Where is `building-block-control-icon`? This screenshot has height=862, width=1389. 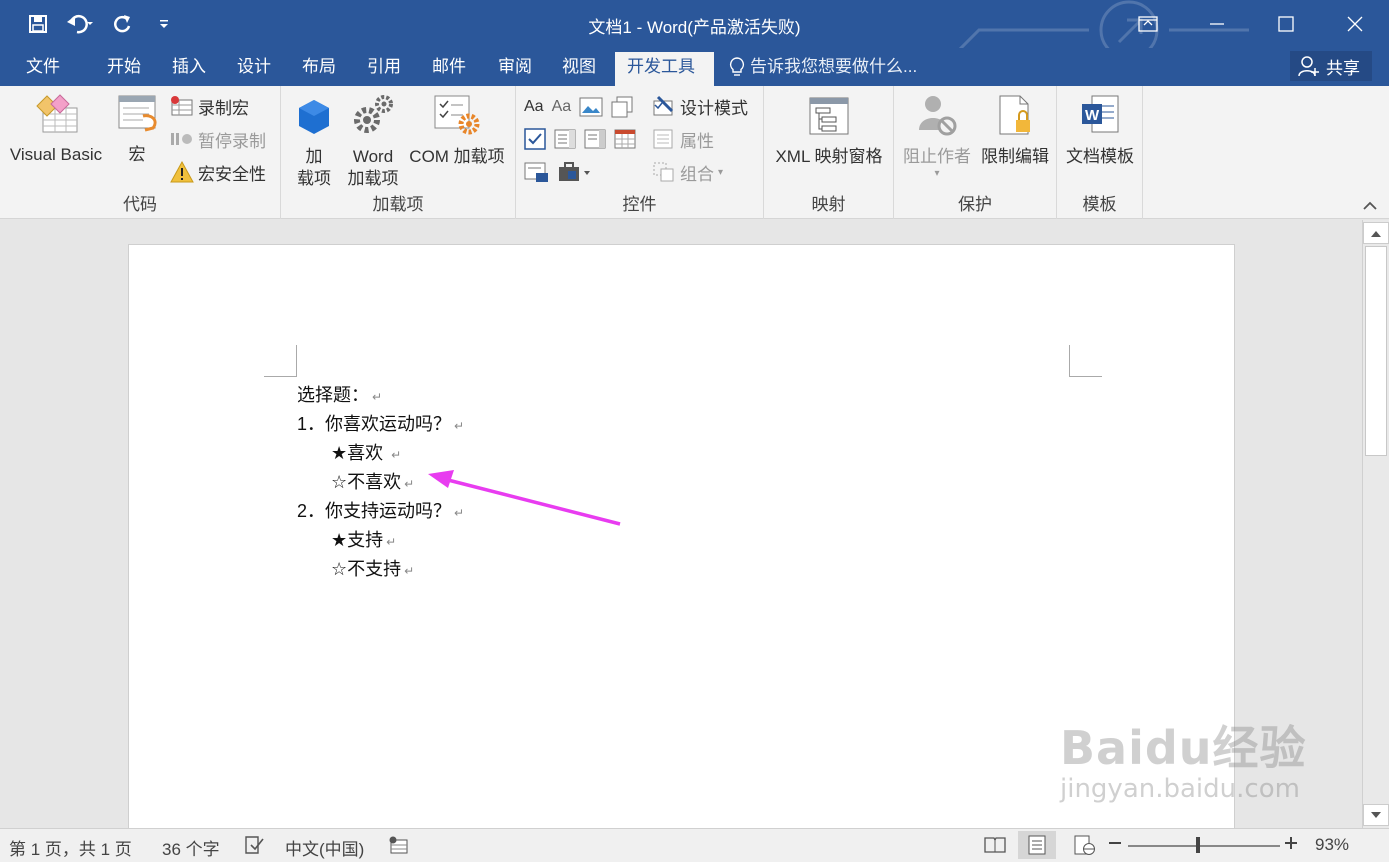
building-block-control-icon is located at coordinates (622, 107).